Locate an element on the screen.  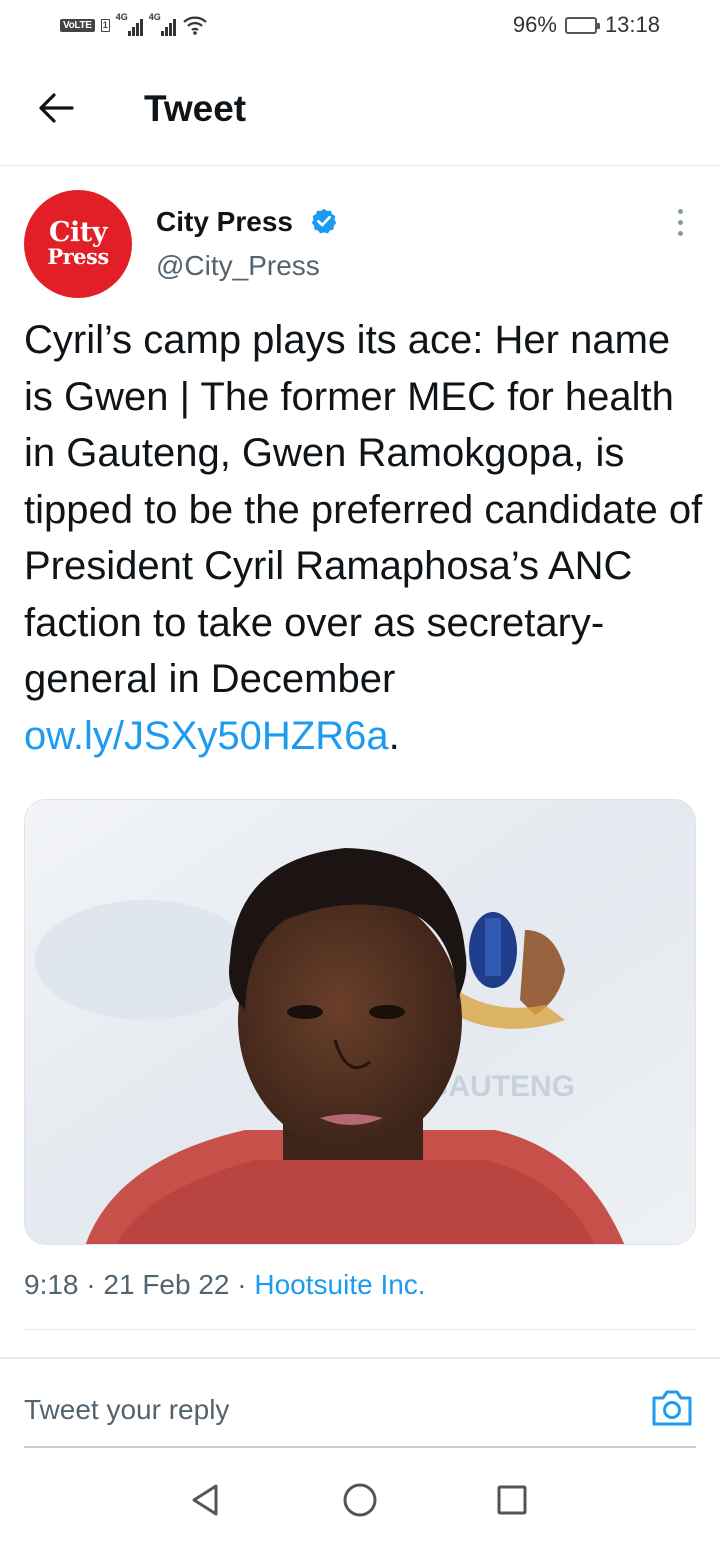
arrow-left-icon is located at coordinates (56, 108).